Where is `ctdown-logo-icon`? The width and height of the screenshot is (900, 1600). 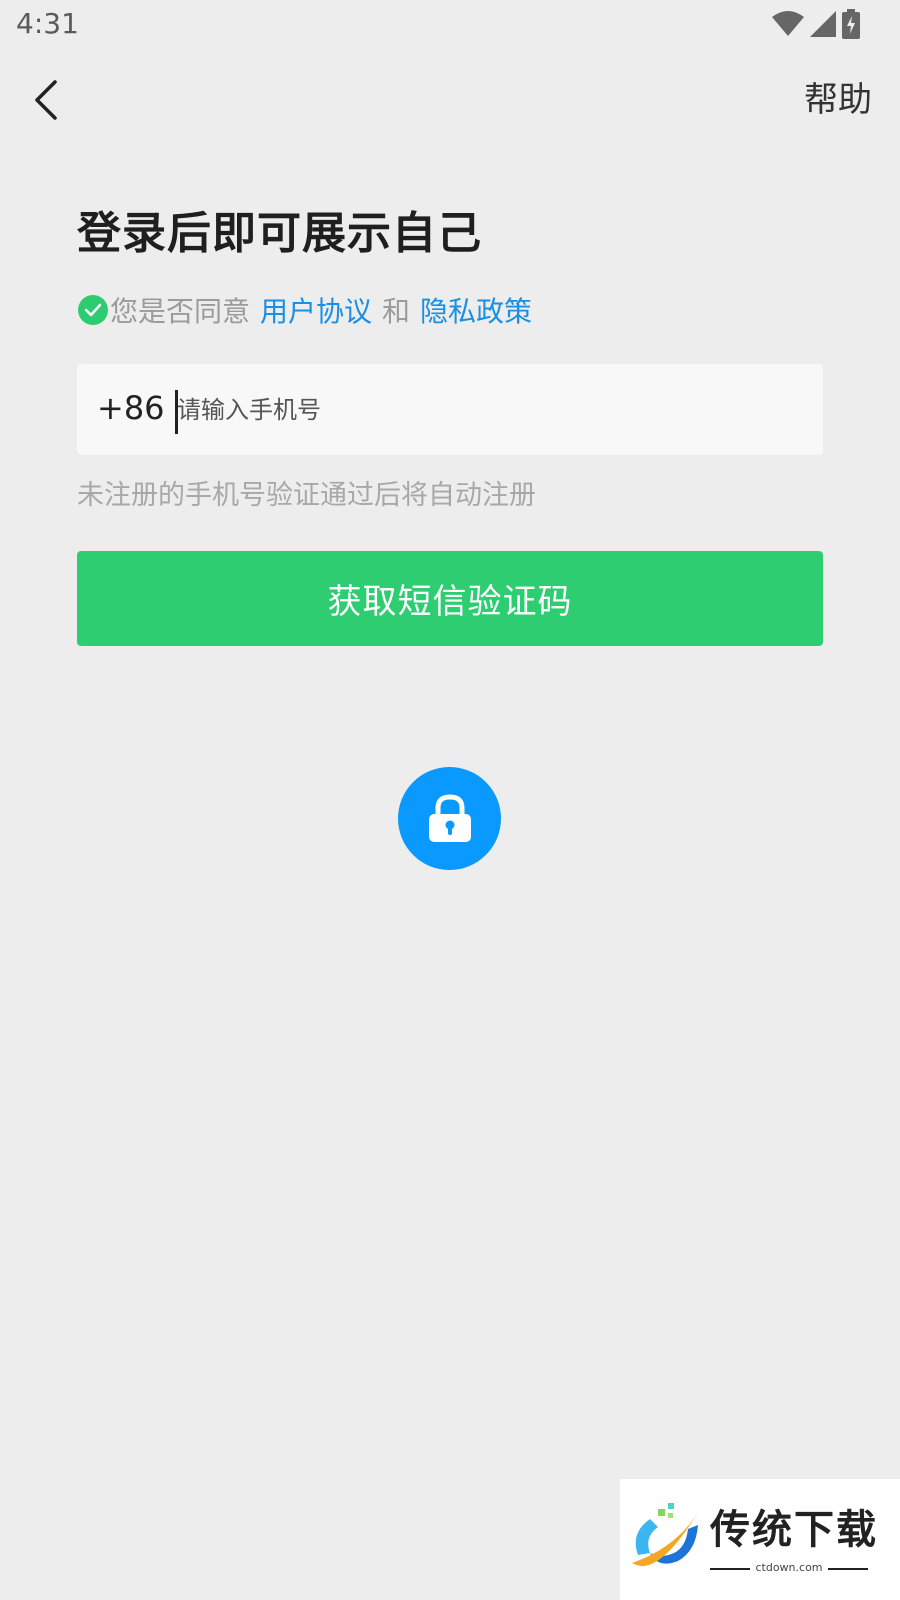 ctdown-logo-icon is located at coordinates (666, 1534).